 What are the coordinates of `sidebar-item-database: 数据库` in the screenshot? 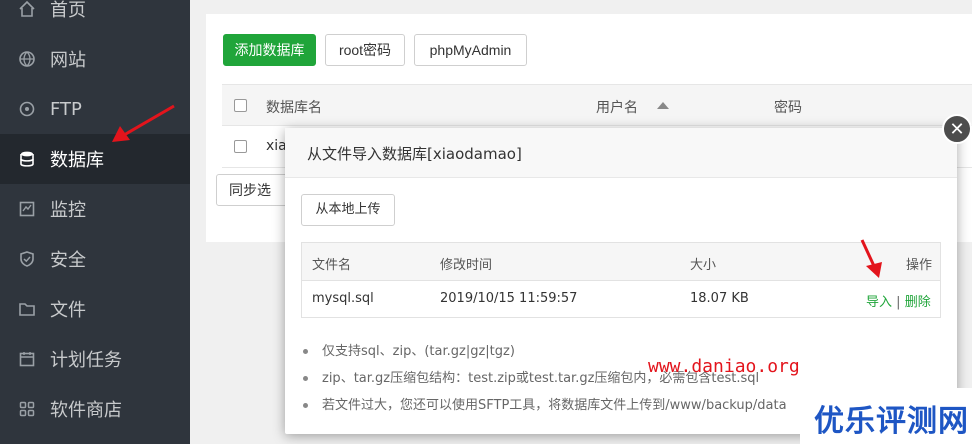 It's located at (95, 159).